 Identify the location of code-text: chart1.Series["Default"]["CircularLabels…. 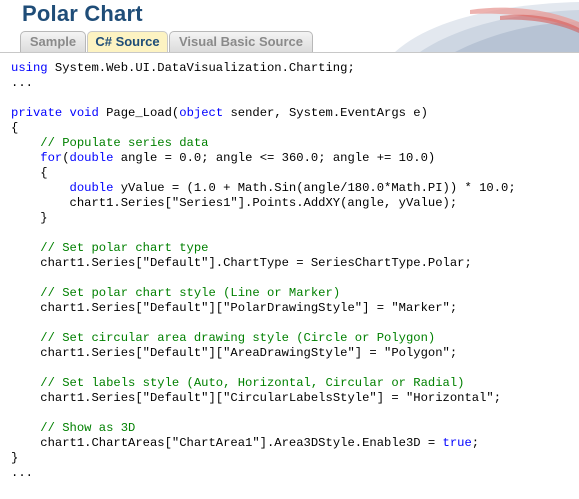
(271, 398).